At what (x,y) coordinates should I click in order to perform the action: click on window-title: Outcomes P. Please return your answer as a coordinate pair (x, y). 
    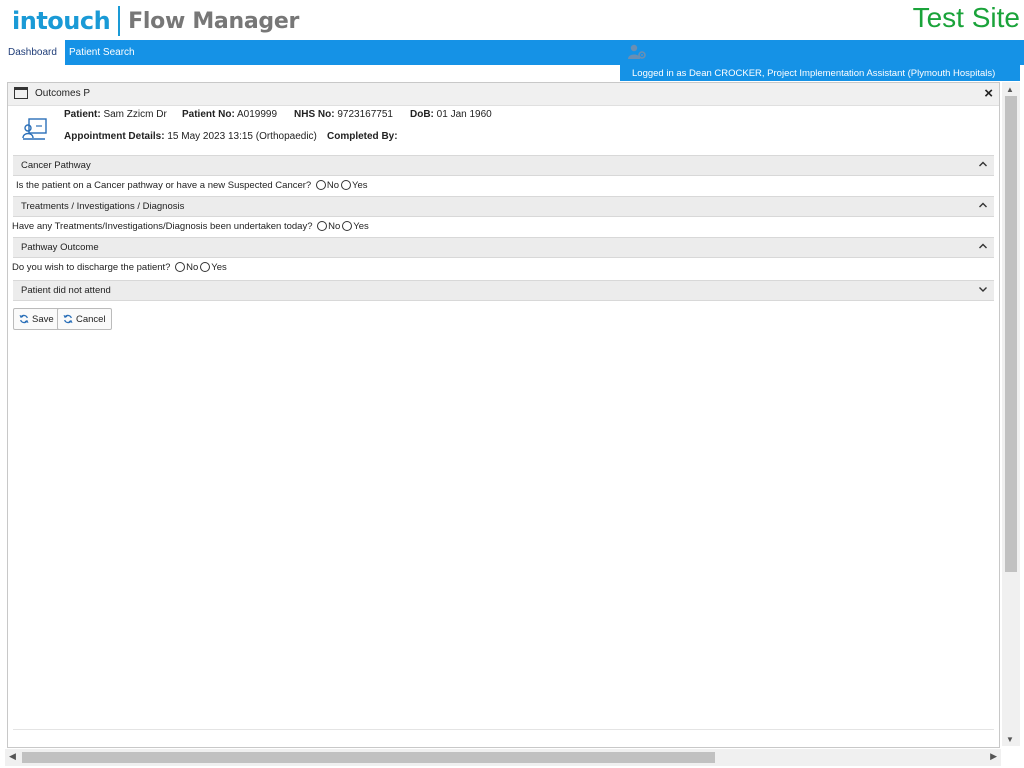
    Looking at the image, I should click on (63, 93).